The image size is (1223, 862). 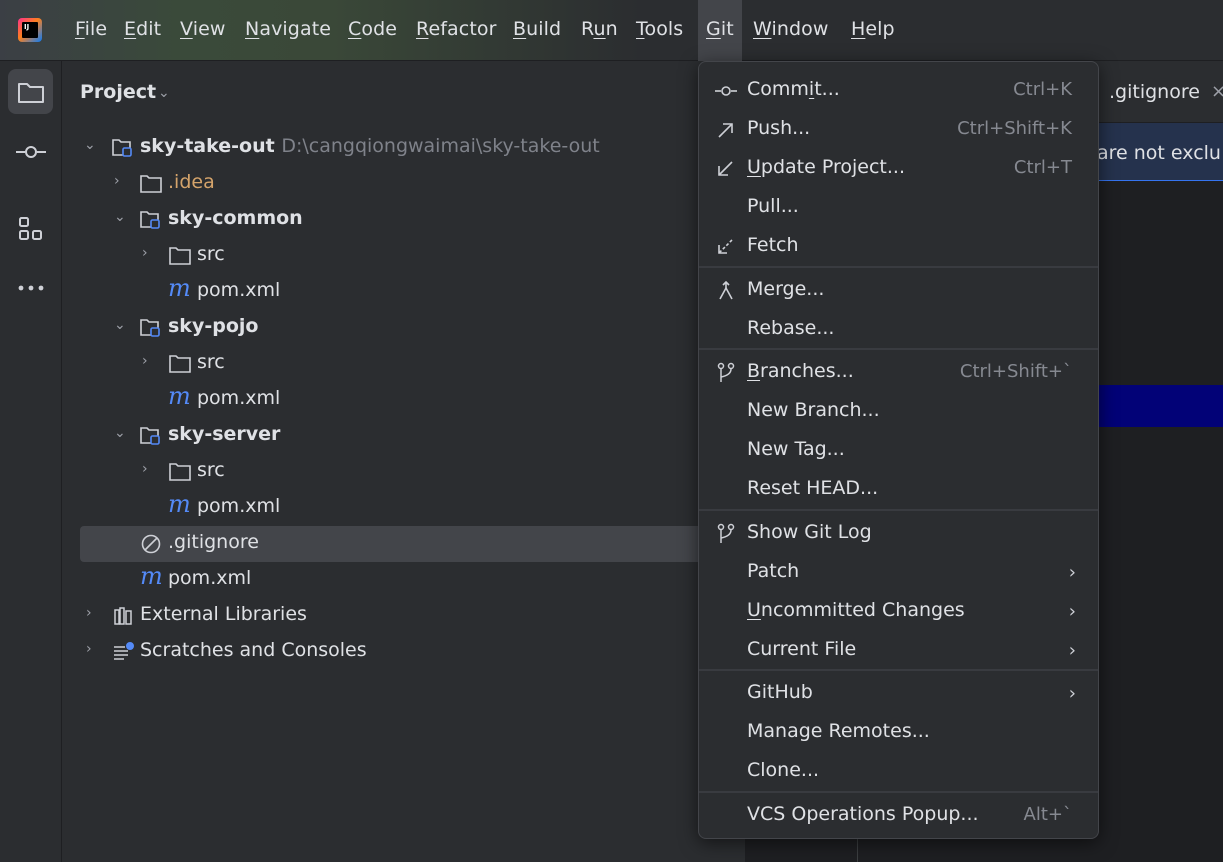 What do you see at coordinates (898, 693) in the screenshot?
I see `menu-item-github: GitHub ›` at bounding box center [898, 693].